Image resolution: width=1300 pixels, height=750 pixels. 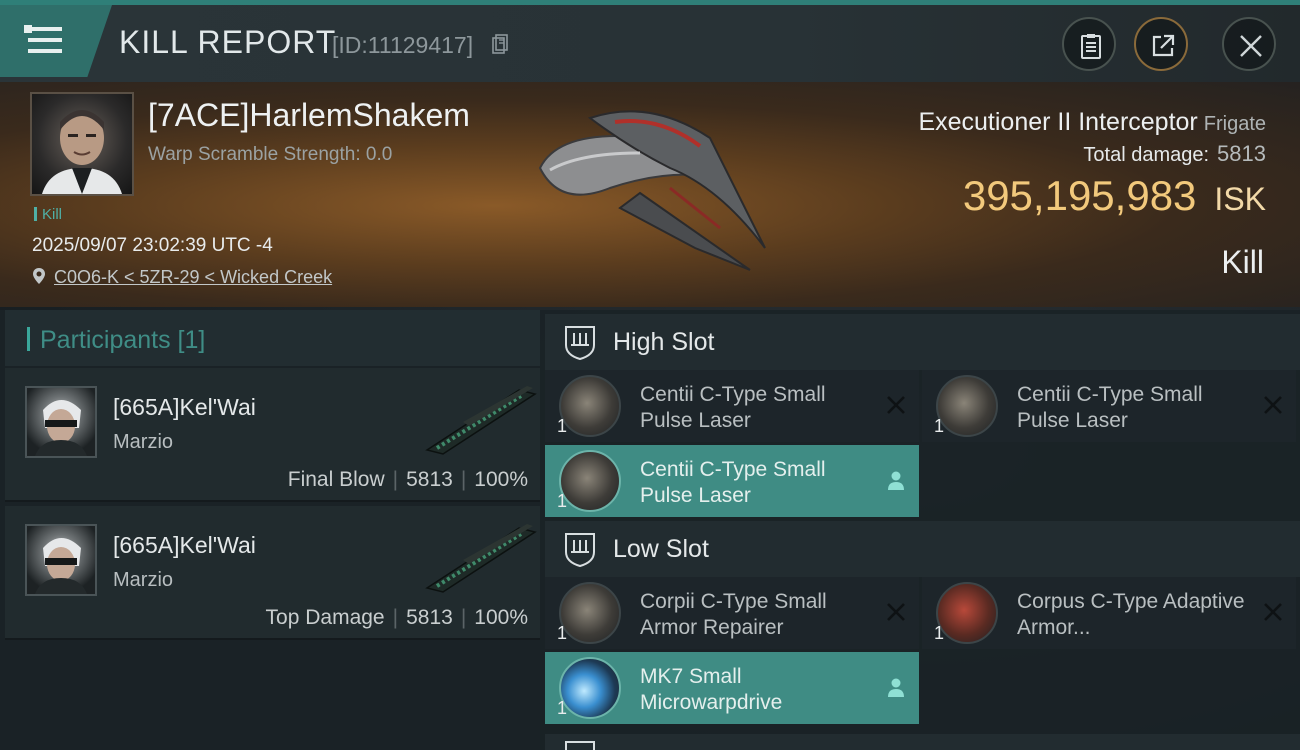 I want to click on isk-value: 395,195,983 ISK, so click(x=1114, y=196).